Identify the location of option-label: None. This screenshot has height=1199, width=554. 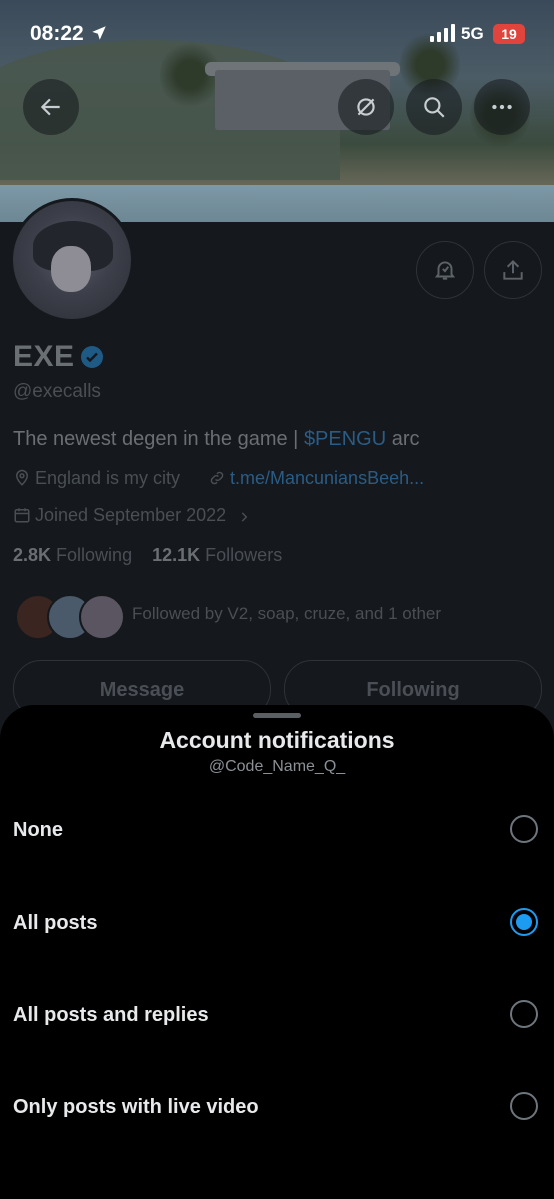
(38, 830).